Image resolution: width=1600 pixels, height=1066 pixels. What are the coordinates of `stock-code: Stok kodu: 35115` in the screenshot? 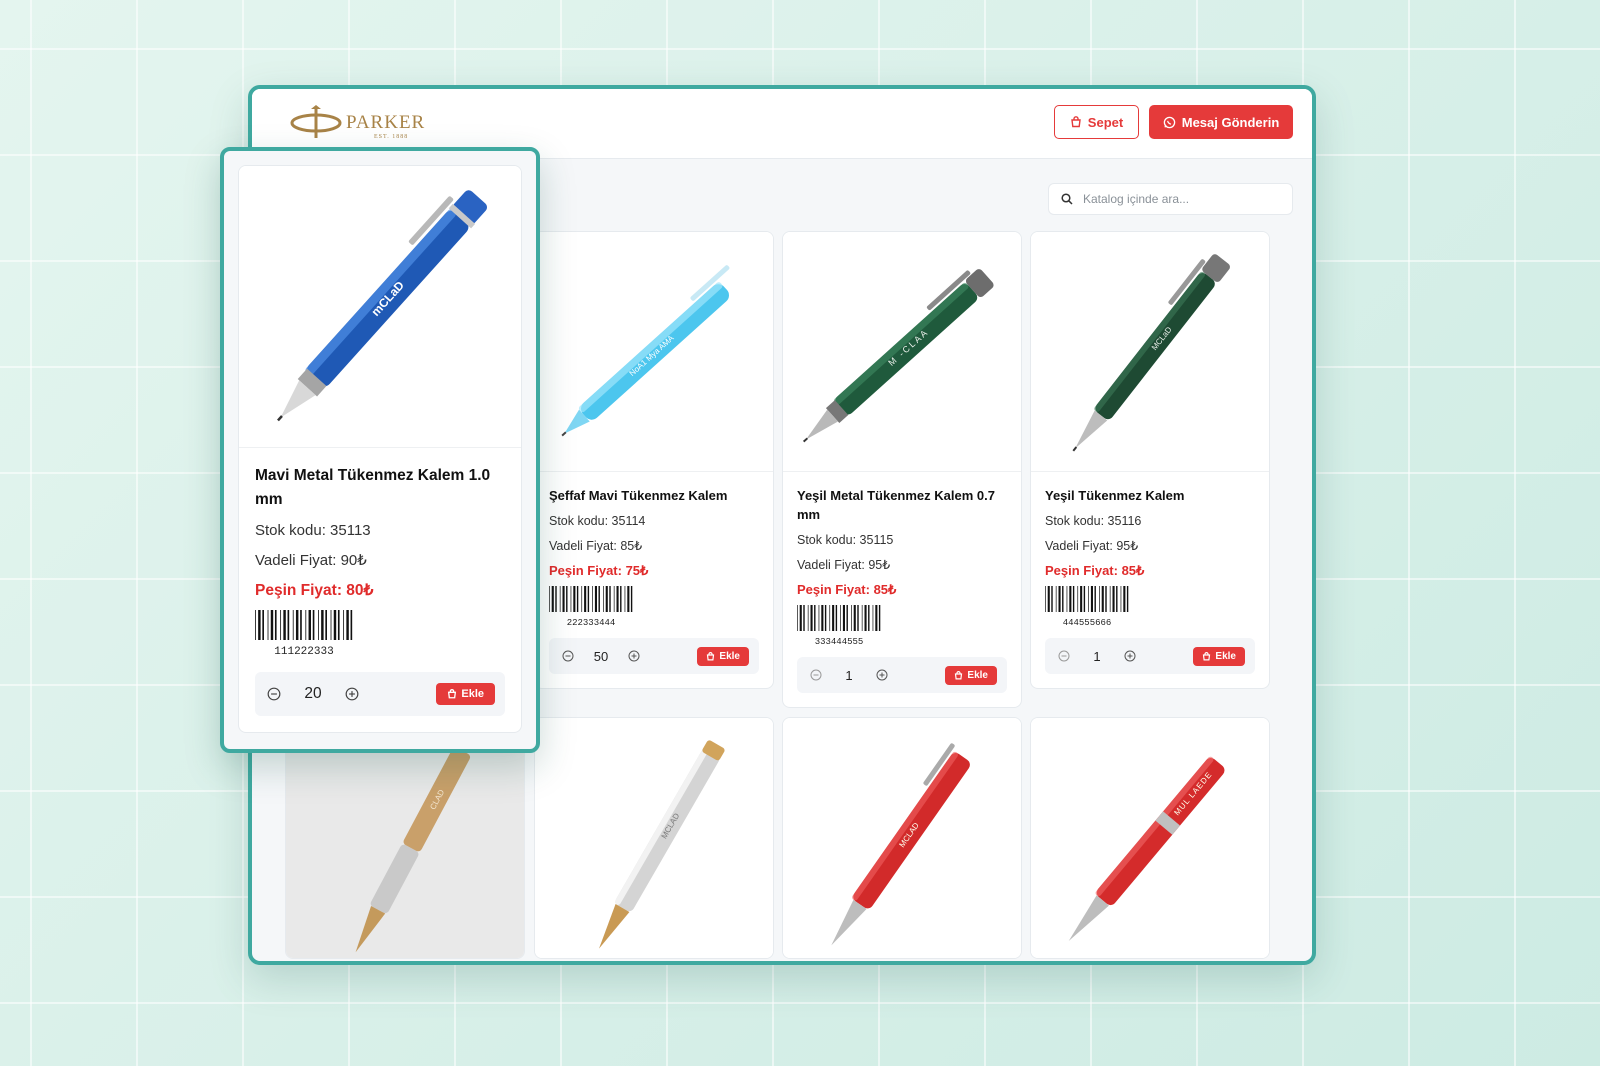 It's located at (845, 540).